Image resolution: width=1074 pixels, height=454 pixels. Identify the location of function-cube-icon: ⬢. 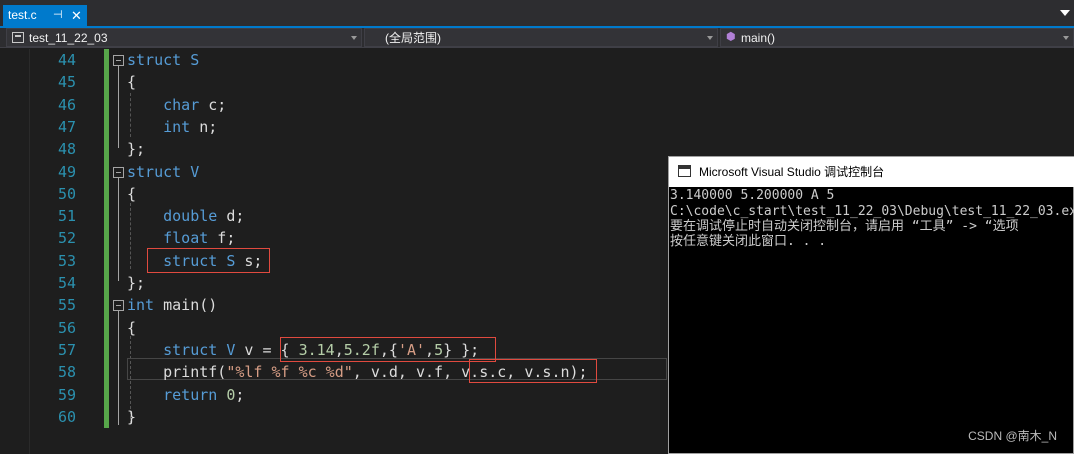
(731, 37).